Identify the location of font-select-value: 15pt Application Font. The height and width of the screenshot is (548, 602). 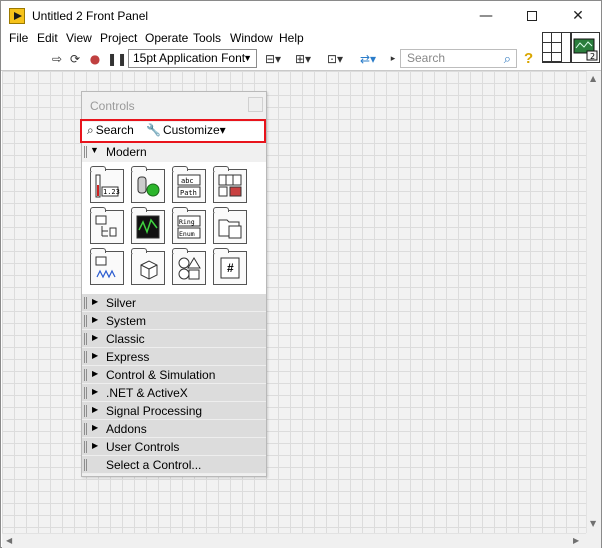
(189, 58).